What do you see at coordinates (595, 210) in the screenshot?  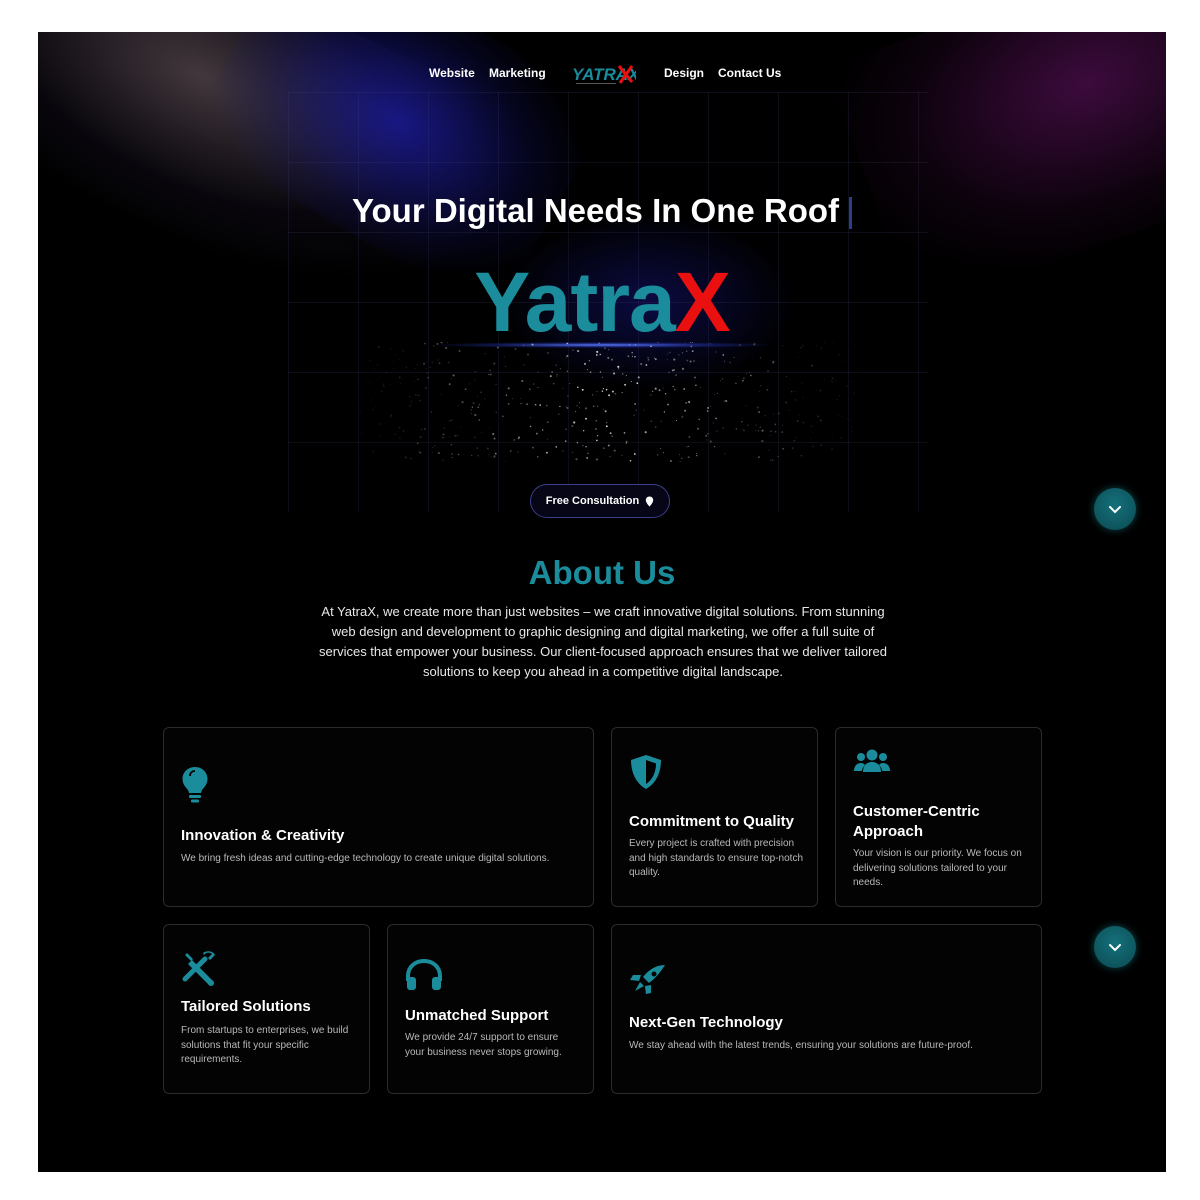 I see `hero-title-text: Your Digital Needs In One Roof` at bounding box center [595, 210].